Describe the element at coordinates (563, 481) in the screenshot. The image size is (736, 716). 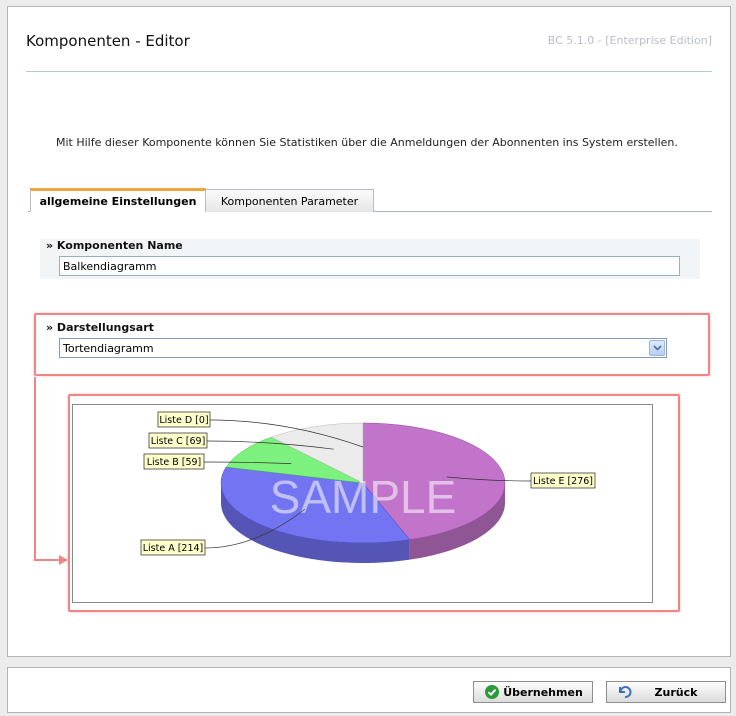
I see `pie-label-text: Liste E [276]` at that location.